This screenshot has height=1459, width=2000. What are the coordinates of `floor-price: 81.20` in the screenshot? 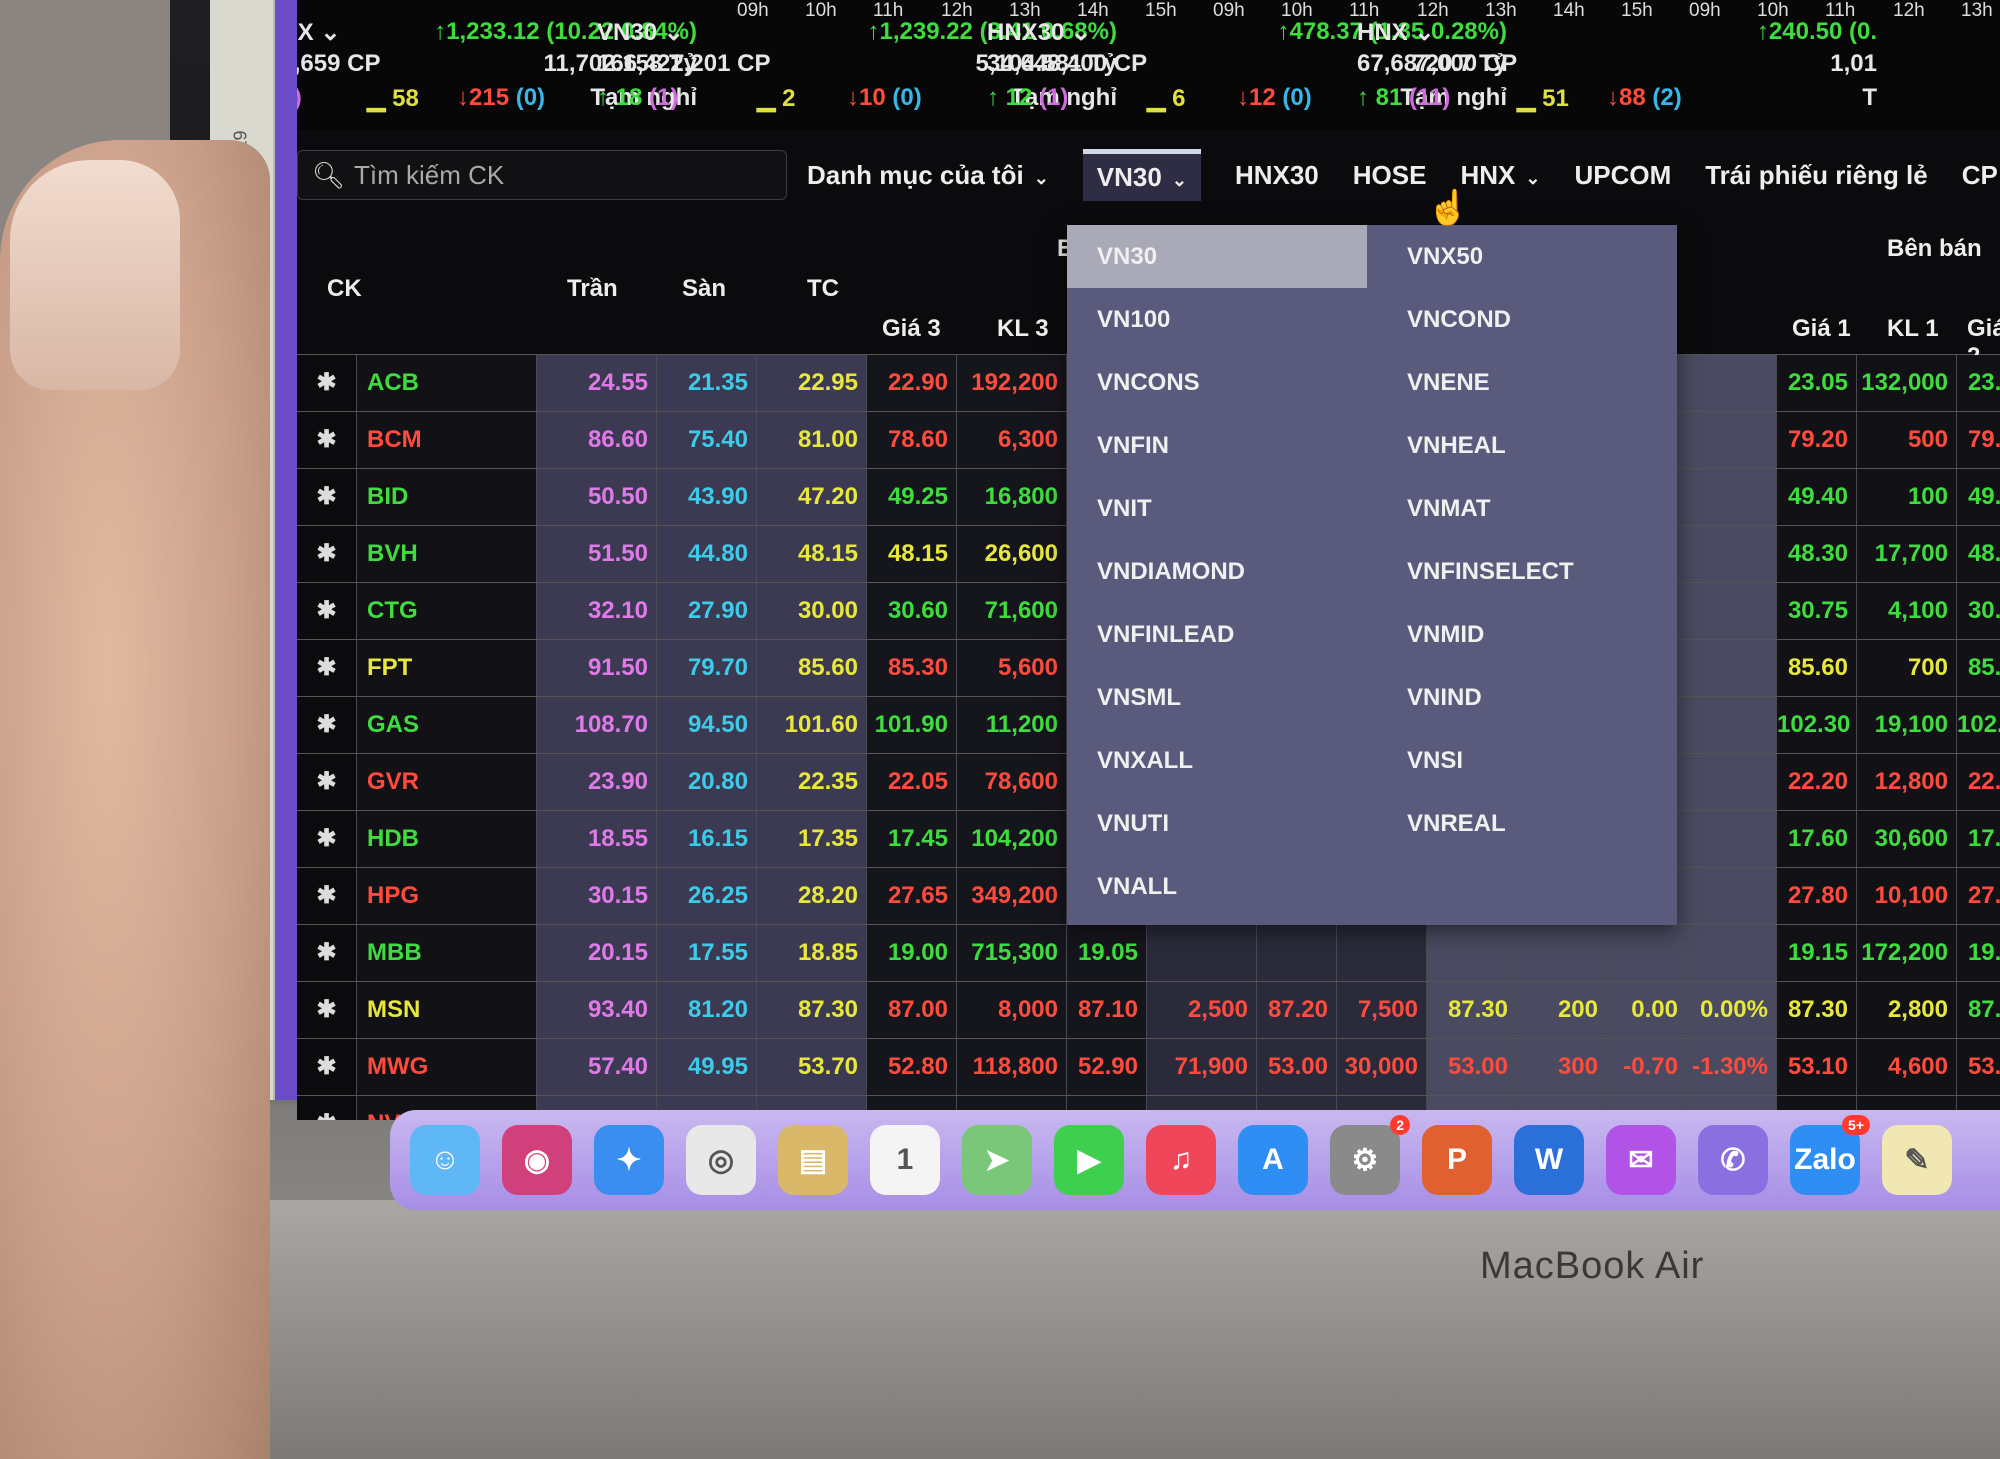 It's located at (707, 1010).